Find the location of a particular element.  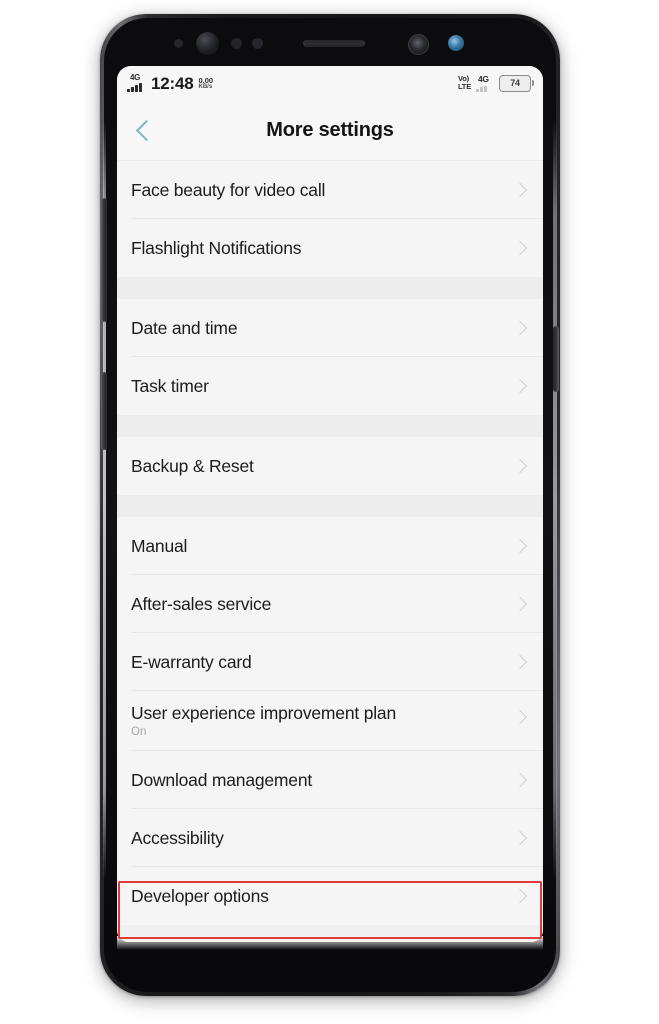

volte-icon: Vo) LTE is located at coordinates (464, 83).